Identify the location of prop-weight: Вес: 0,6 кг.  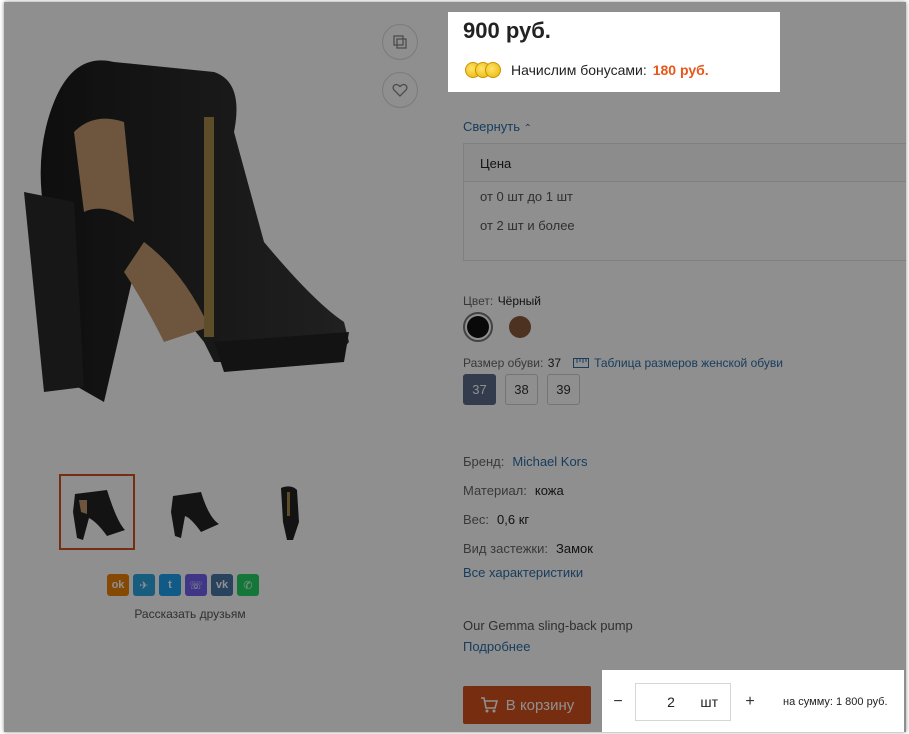
(528, 519).